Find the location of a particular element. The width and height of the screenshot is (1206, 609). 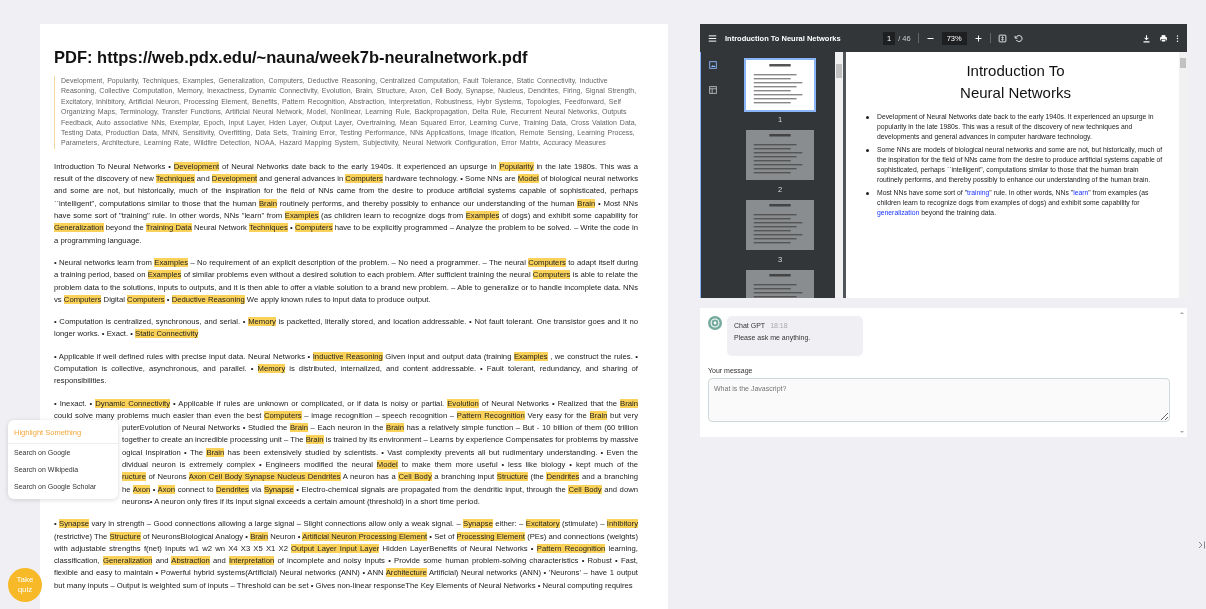

more-icon is located at coordinates (1177, 38).